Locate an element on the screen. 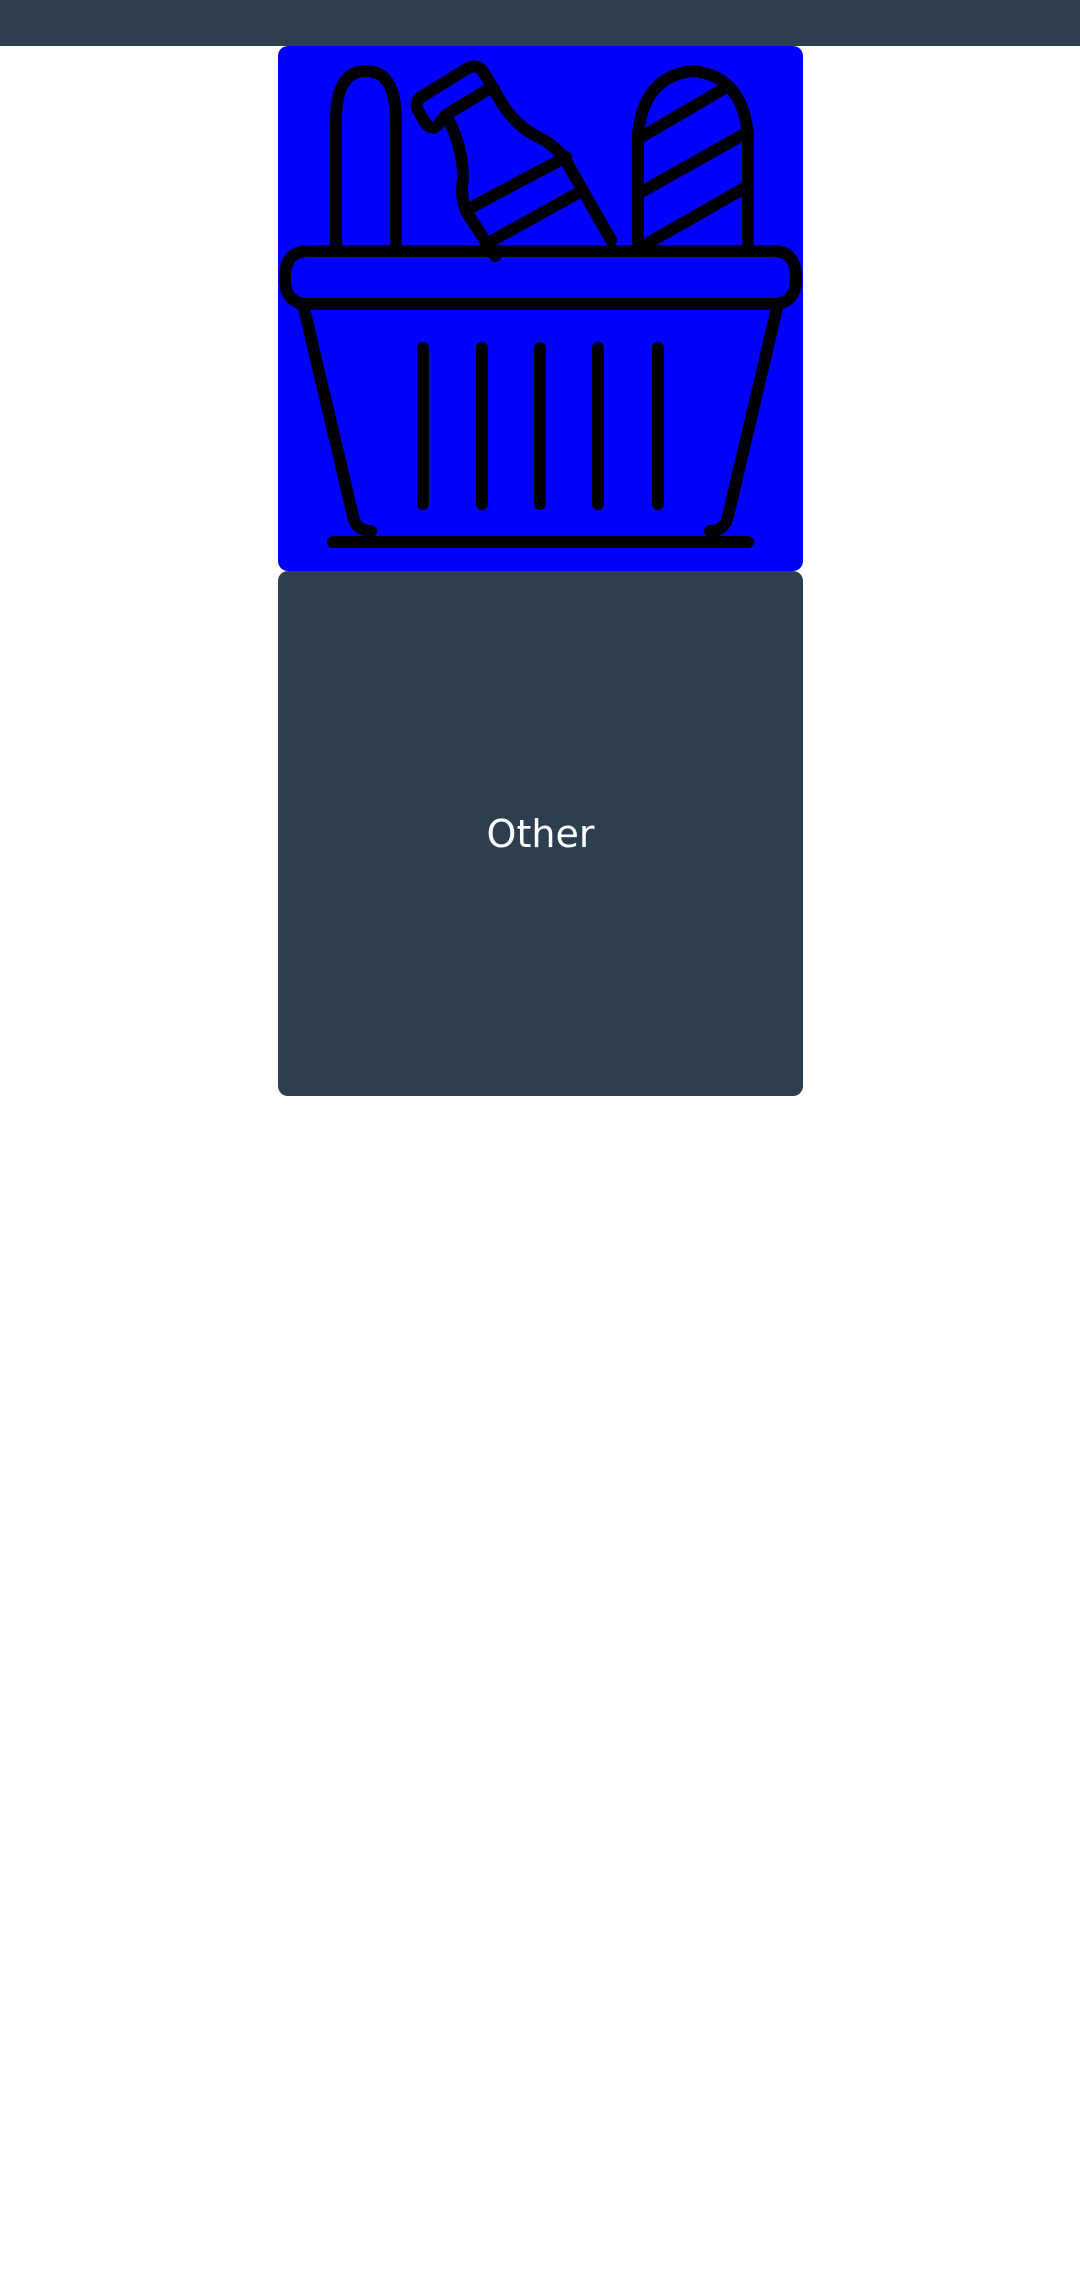 The image size is (1080, 2289). other-tile: Other is located at coordinates (540, 833).